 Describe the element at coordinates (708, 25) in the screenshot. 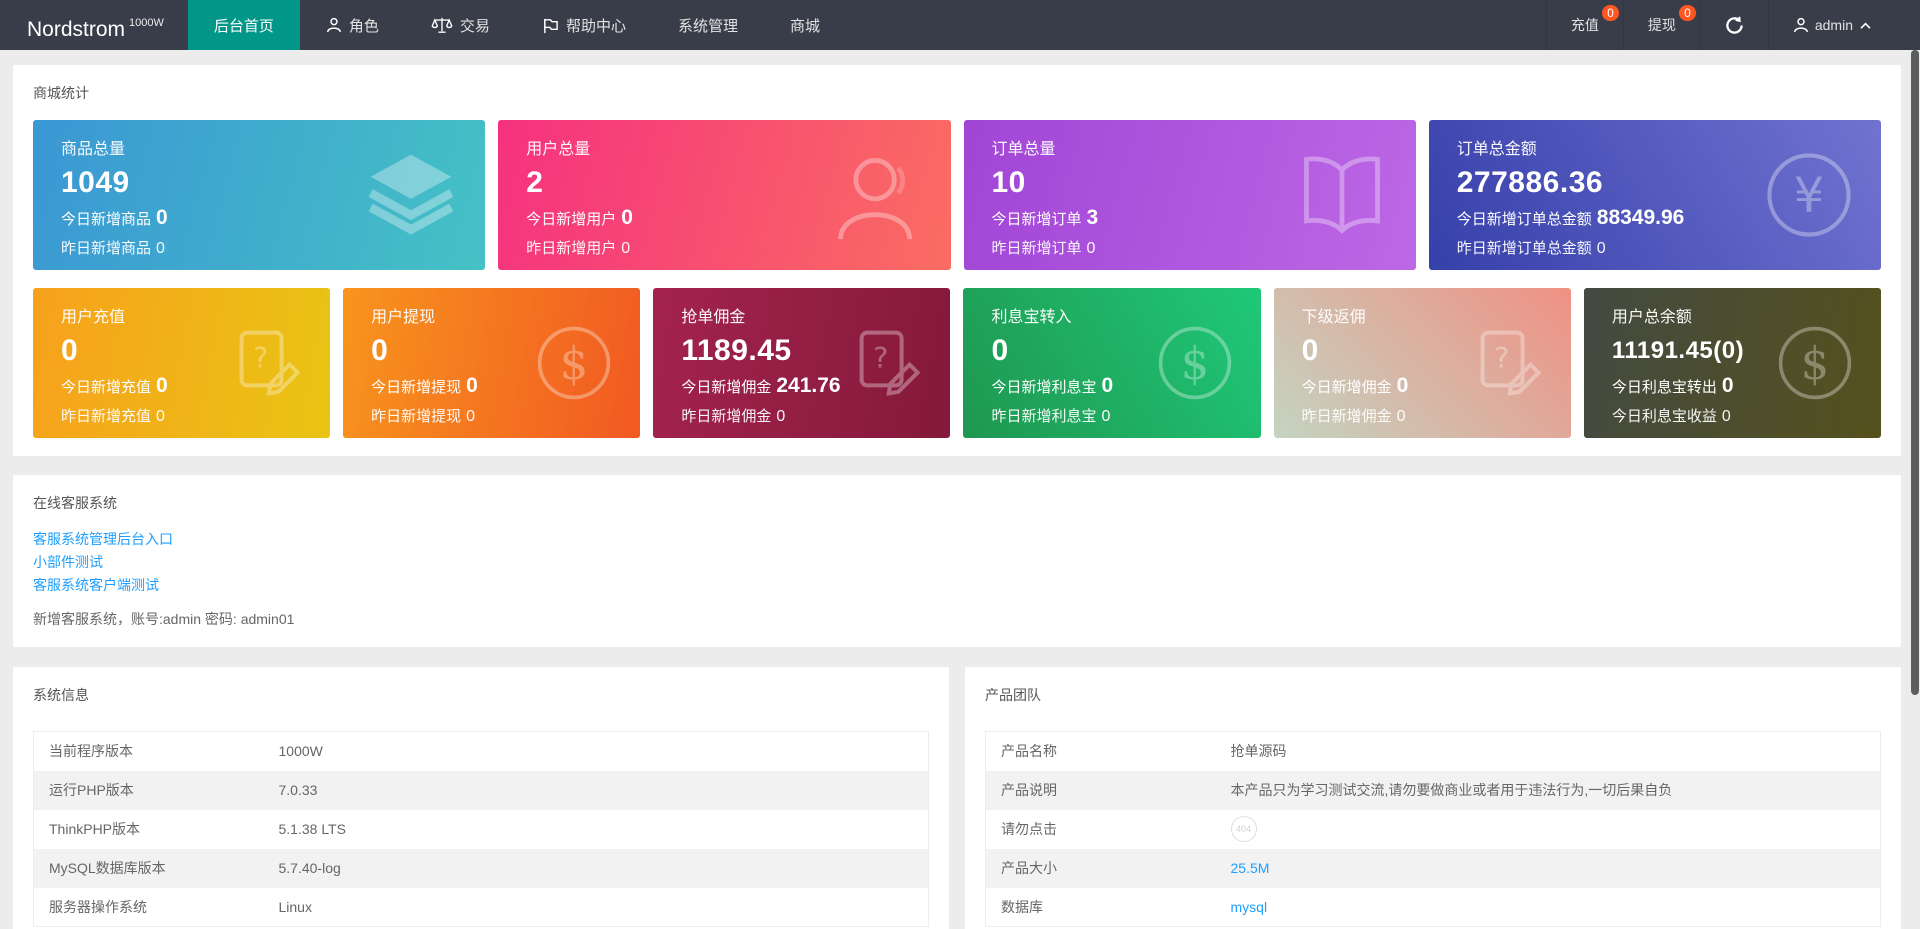

I see `nav-item-system-manage: 系统管理` at that location.